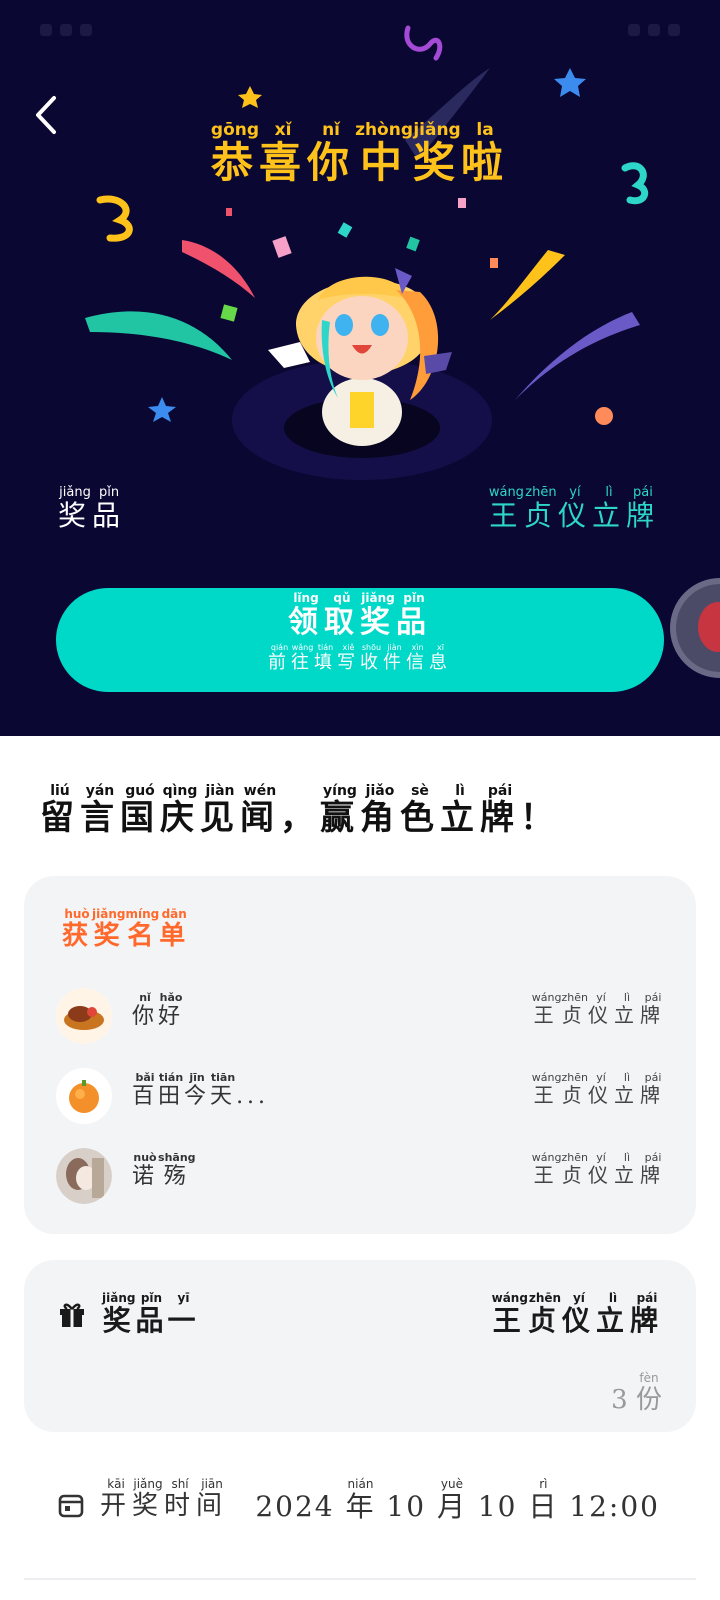 Image resolution: width=720 pixels, height=1600 pixels. What do you see at coordinates (574, 508) in the screenshot?
I see `prize-value: 王wáng贞zhēn仪yí立lì牌pái` at bounding box center [574, 508].